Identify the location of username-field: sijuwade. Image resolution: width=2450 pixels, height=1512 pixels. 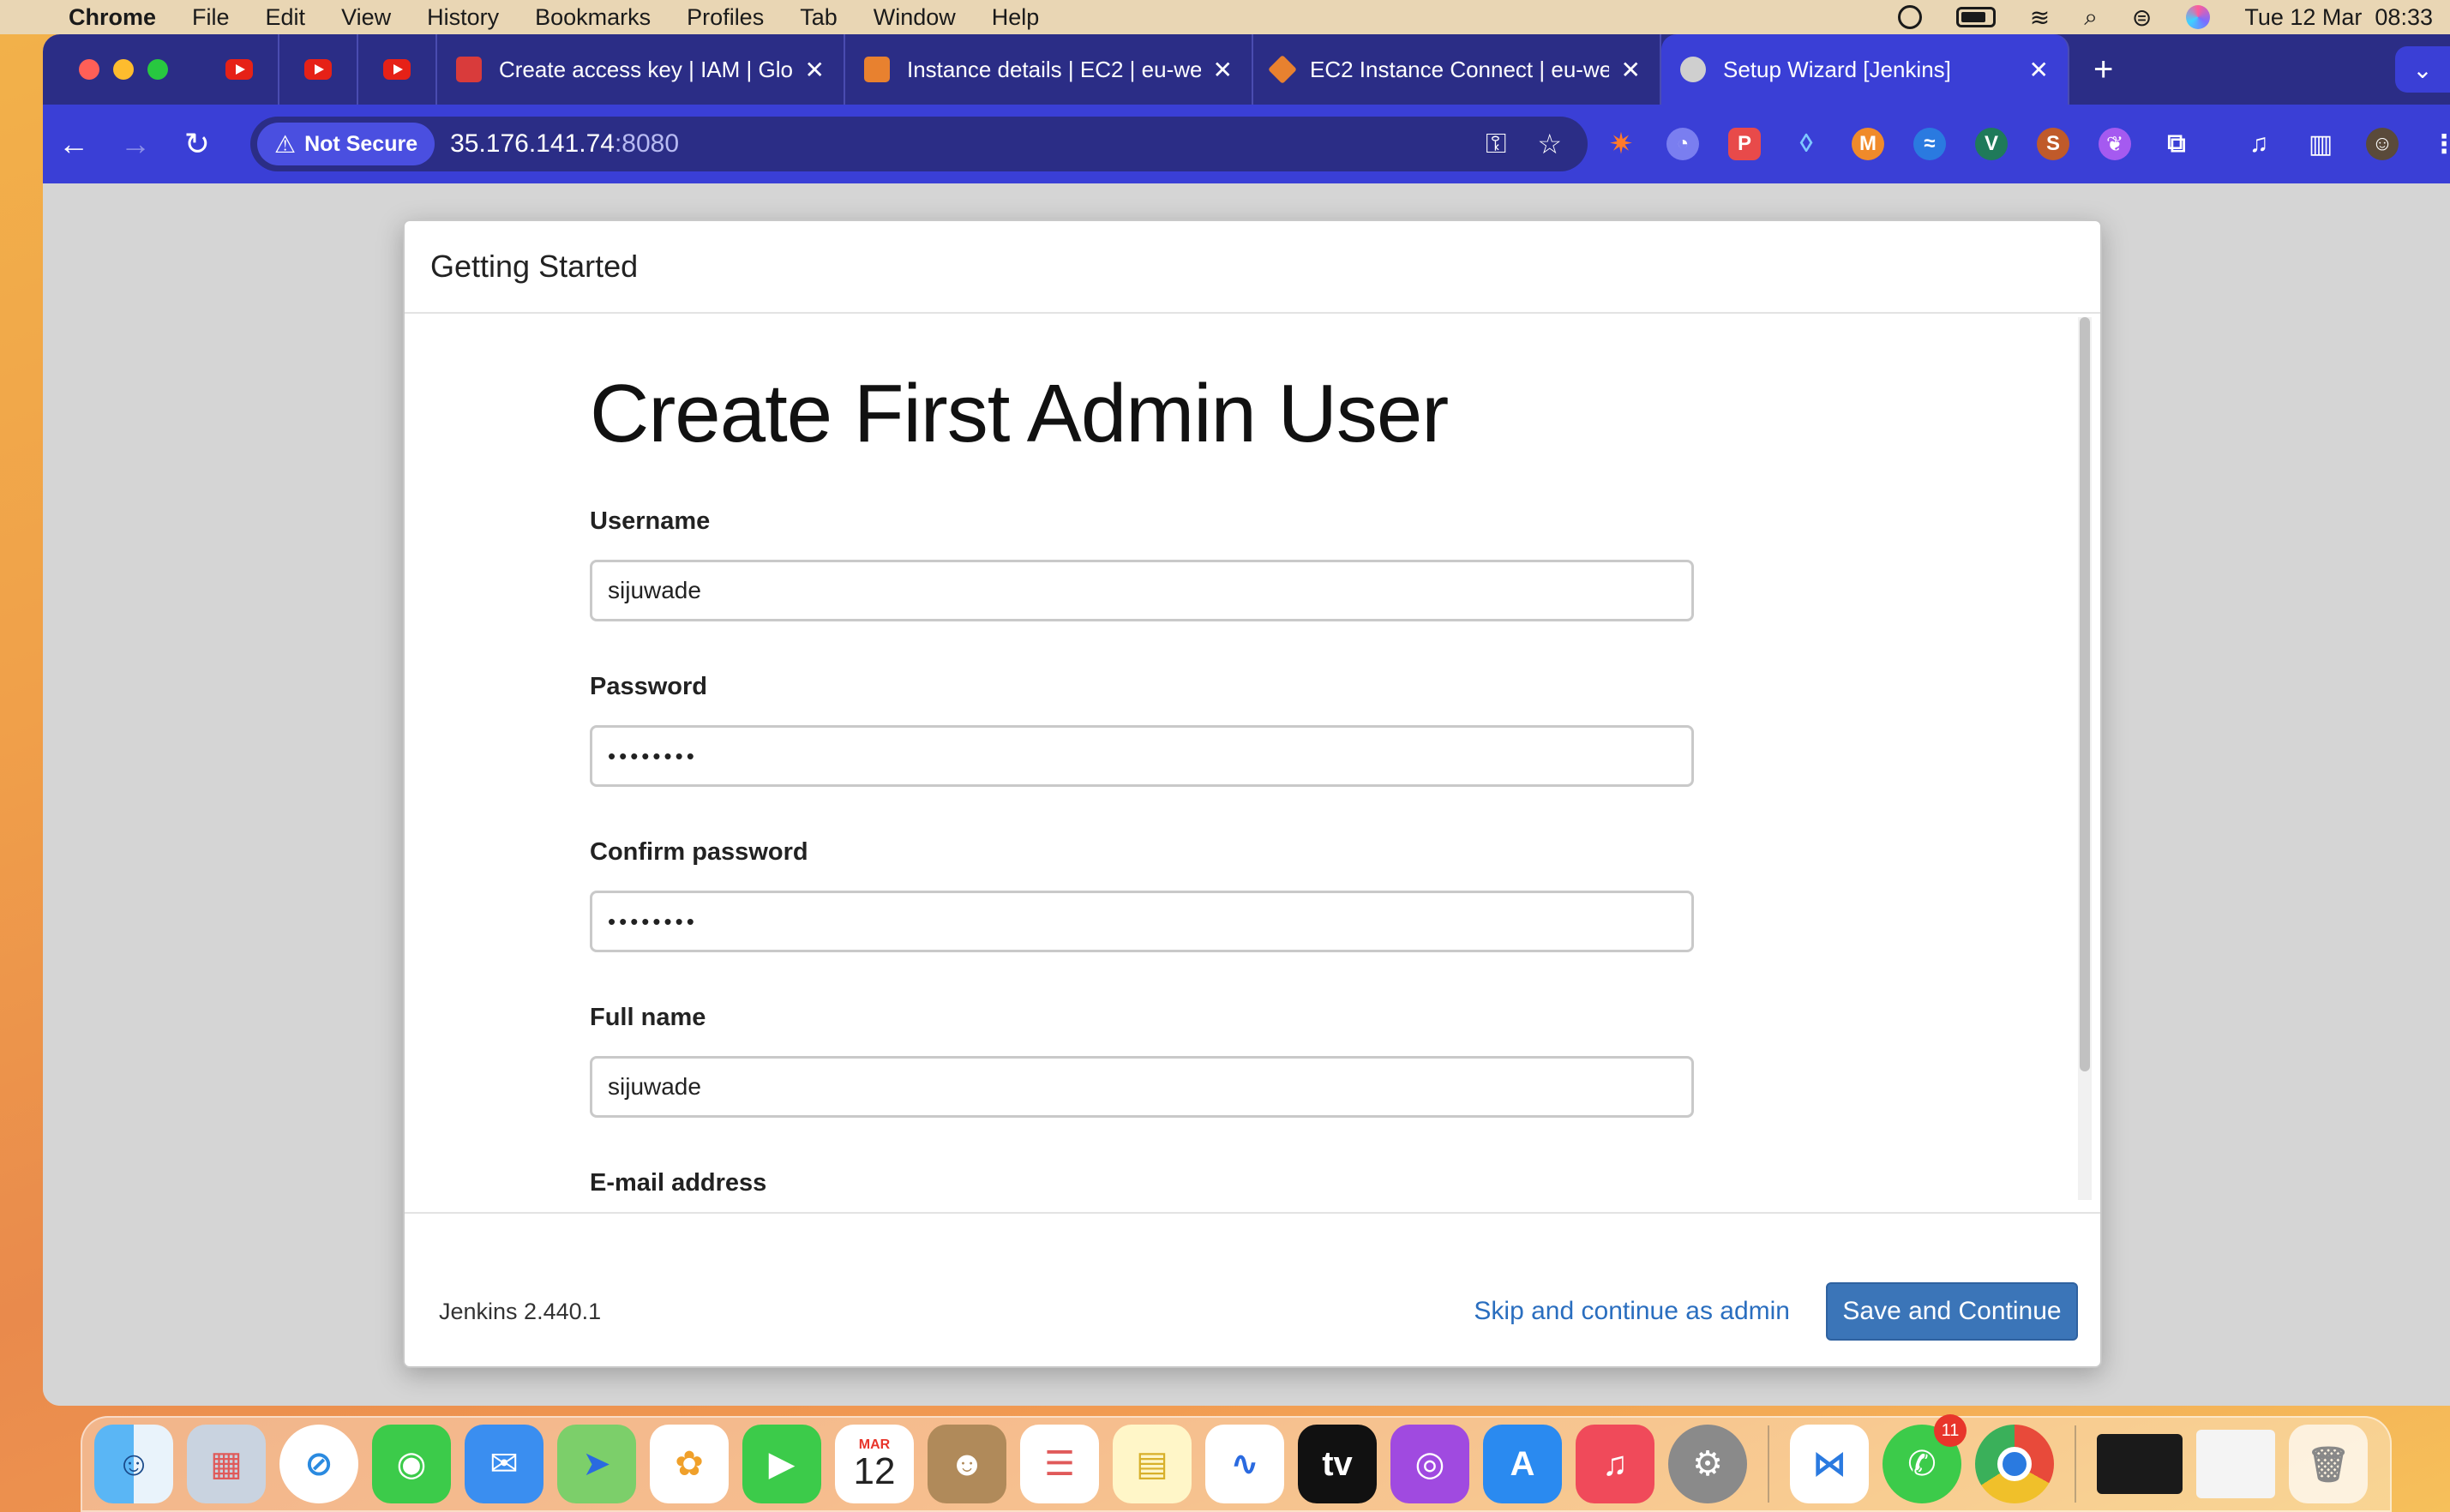
(1142, 590).